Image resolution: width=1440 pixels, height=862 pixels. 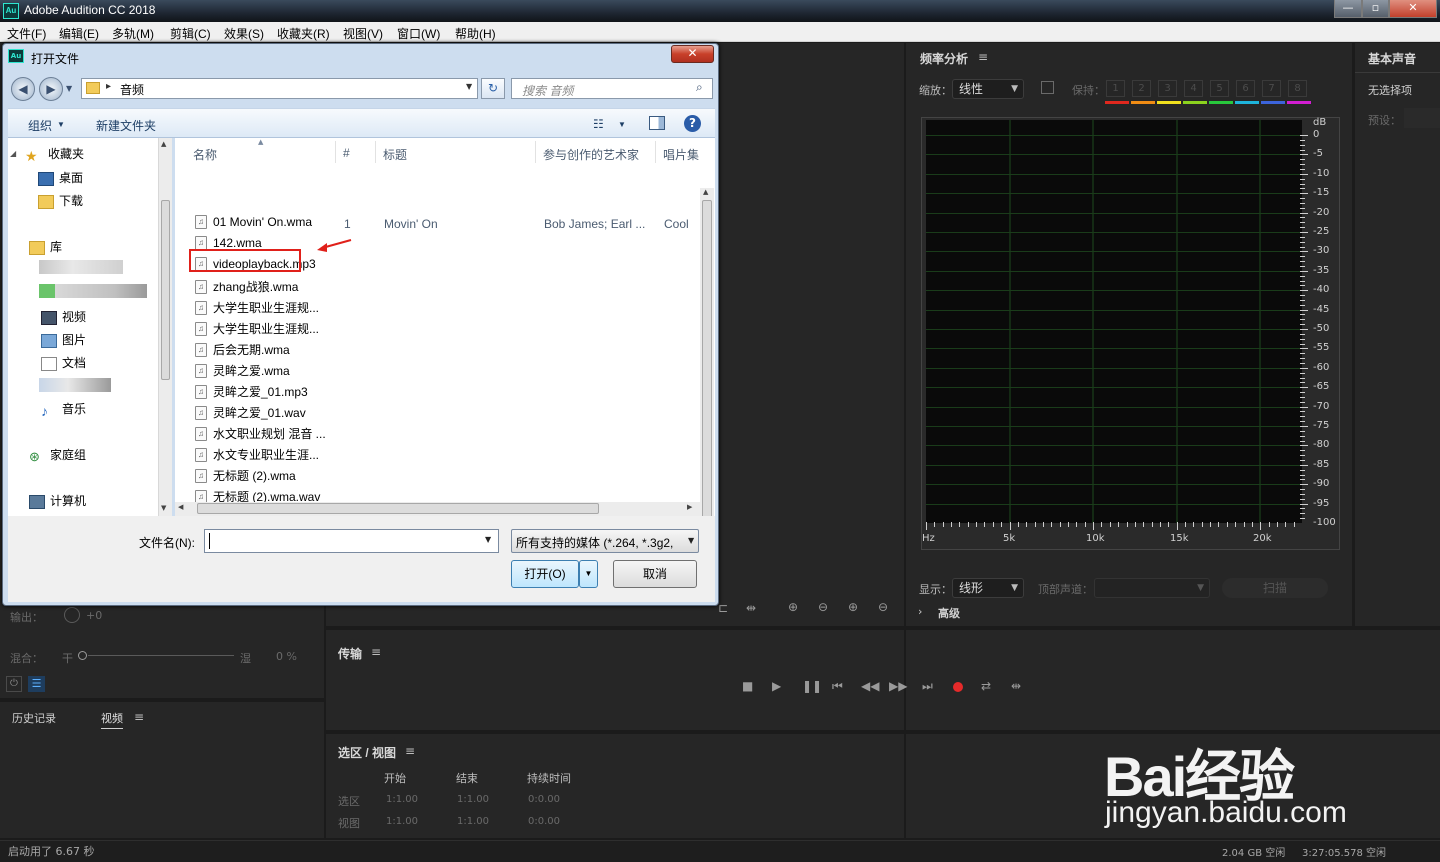 I want to click on menu-multitrack: 多轨(M), so click(x=133, y=33).